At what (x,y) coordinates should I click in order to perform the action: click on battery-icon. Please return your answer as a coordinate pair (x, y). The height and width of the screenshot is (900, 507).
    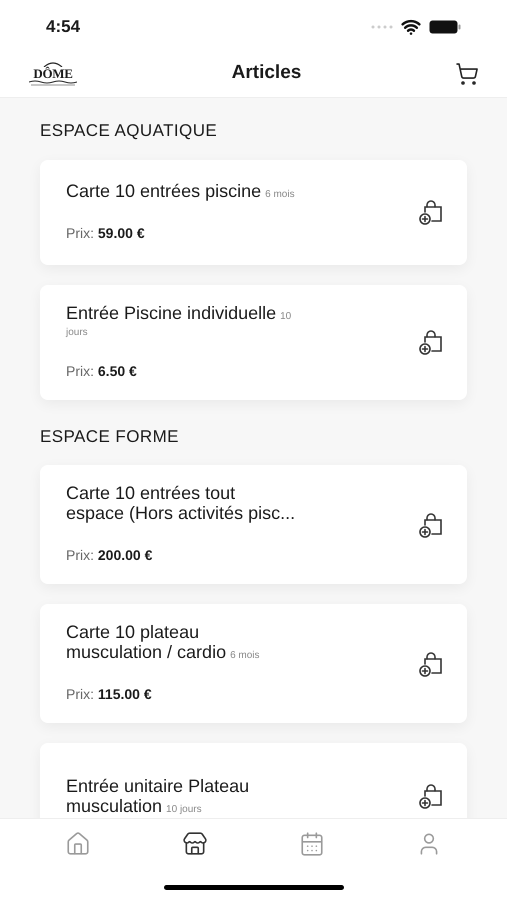
    Looking at the image, I should click on (445, 27).